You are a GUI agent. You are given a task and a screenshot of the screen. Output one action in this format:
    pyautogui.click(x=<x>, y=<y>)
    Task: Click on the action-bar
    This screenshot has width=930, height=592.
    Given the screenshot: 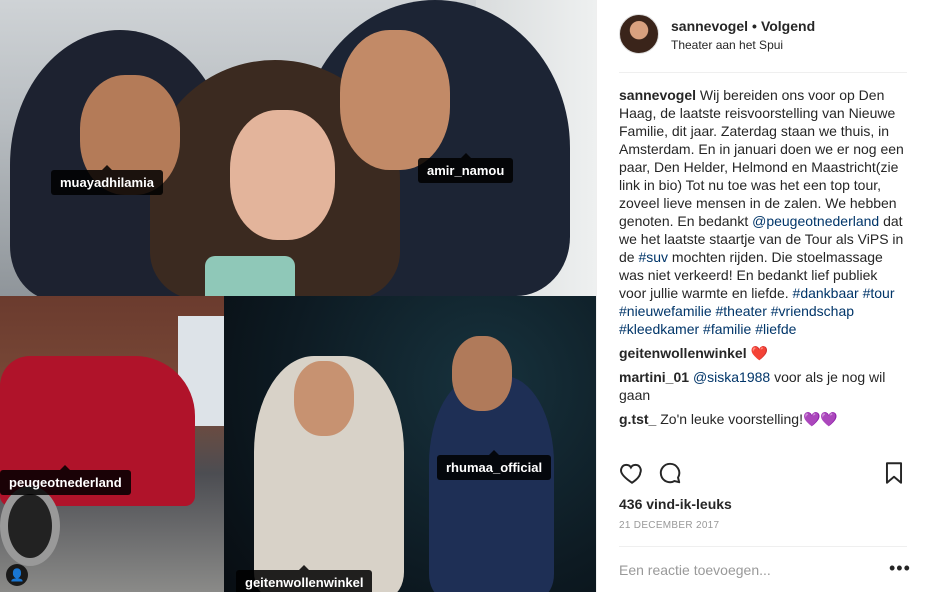 What is the action you would take?
    pyautogui.click(x=764, y=475)
    